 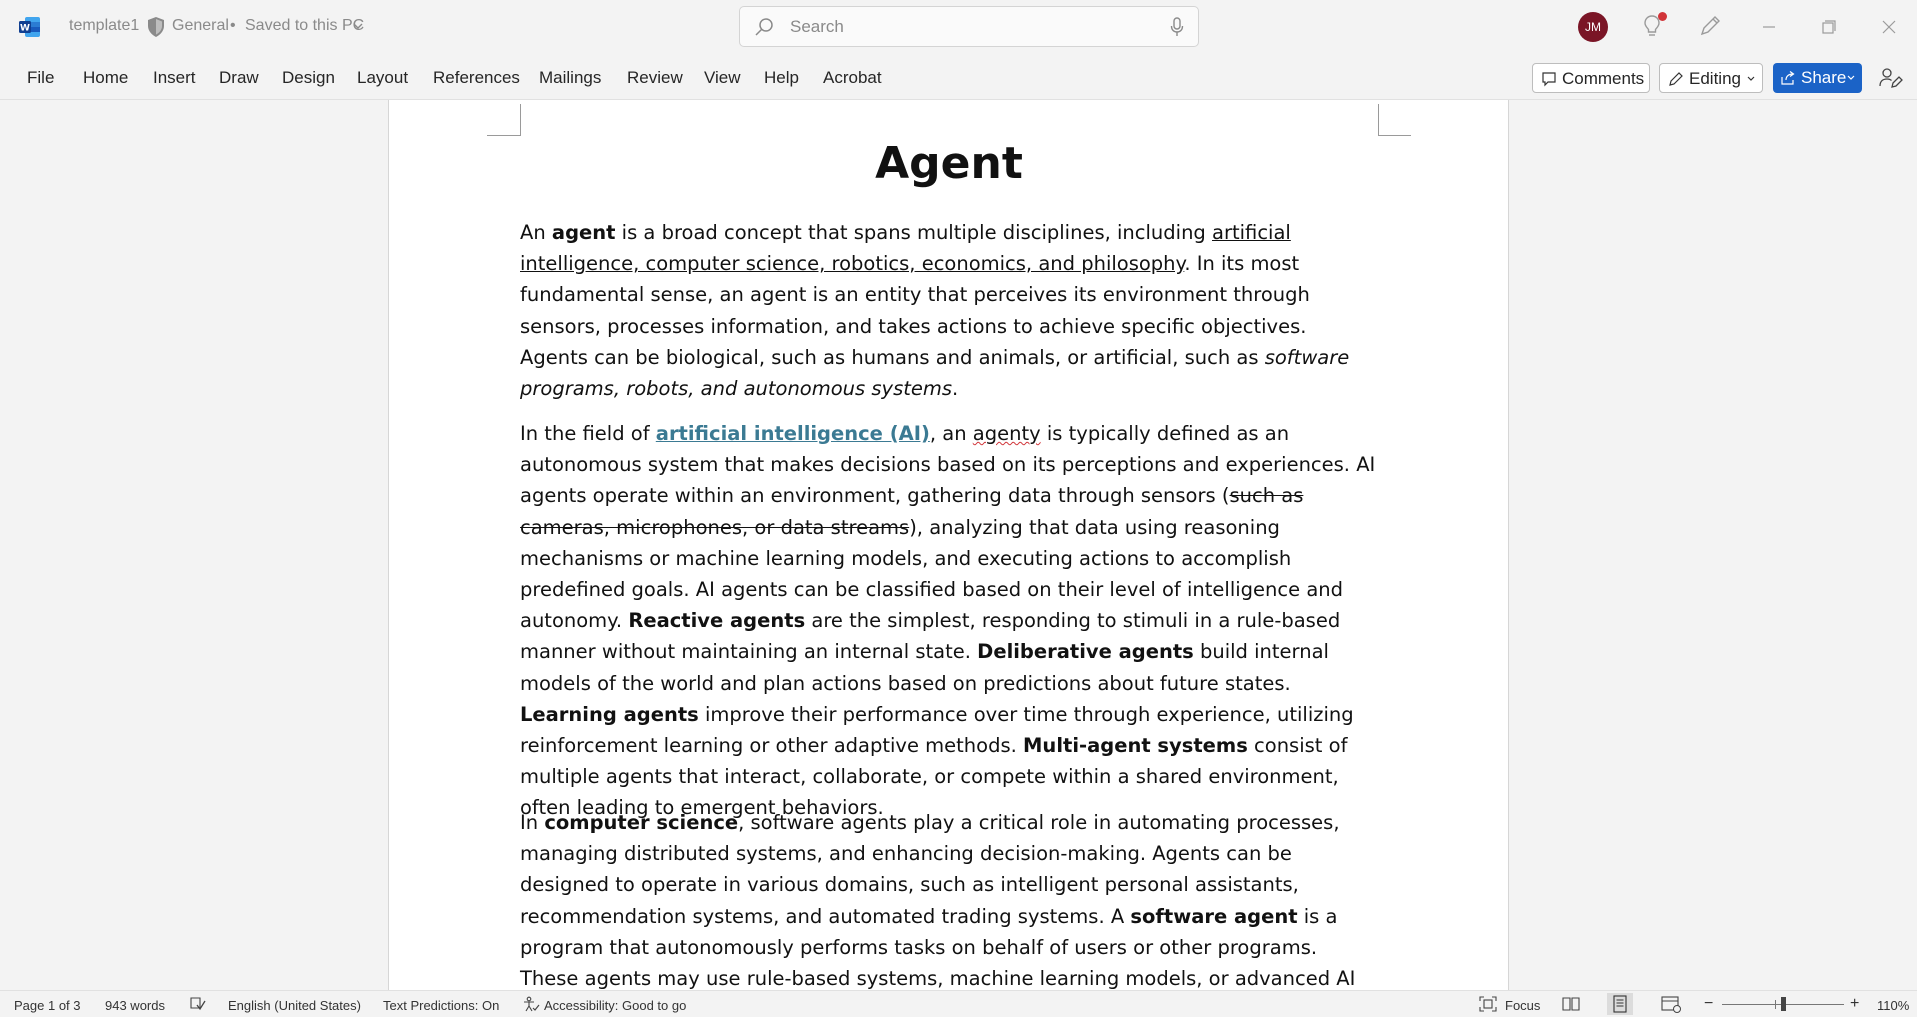 I want to click on accessibility-status: Accessibility: Good to go, so click(x=615, y=1005).